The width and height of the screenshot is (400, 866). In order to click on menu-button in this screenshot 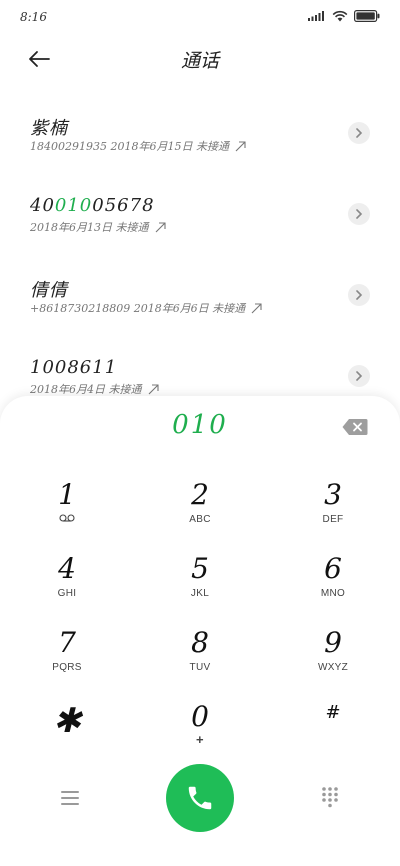, I will do `click(70, 798)`.